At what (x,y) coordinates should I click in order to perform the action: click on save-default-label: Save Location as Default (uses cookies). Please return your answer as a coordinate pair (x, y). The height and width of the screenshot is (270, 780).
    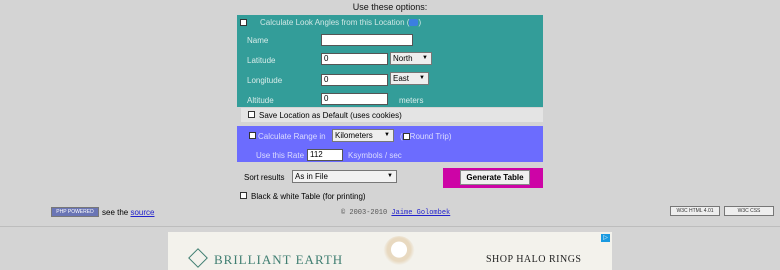
    Looking at the image, I should click on (330, 115).